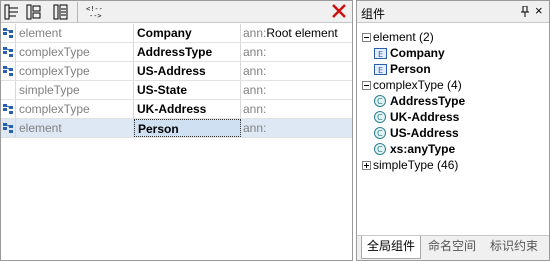 The width and height of the screenshot is (550, 261). I want to click on table-row: complexType UK-Address ann:, so click(176, 109).